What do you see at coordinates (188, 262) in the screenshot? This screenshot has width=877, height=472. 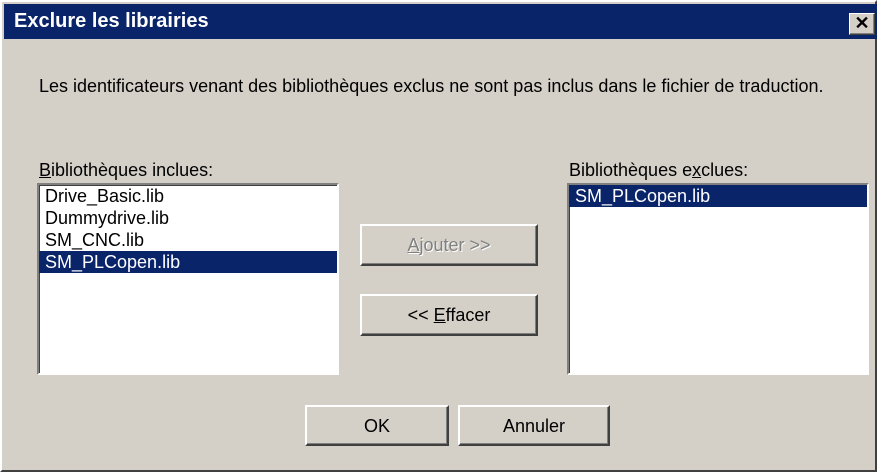 I see `included-library-list-item: SM_PLCopen.lib` at bounding box center [188, 262].